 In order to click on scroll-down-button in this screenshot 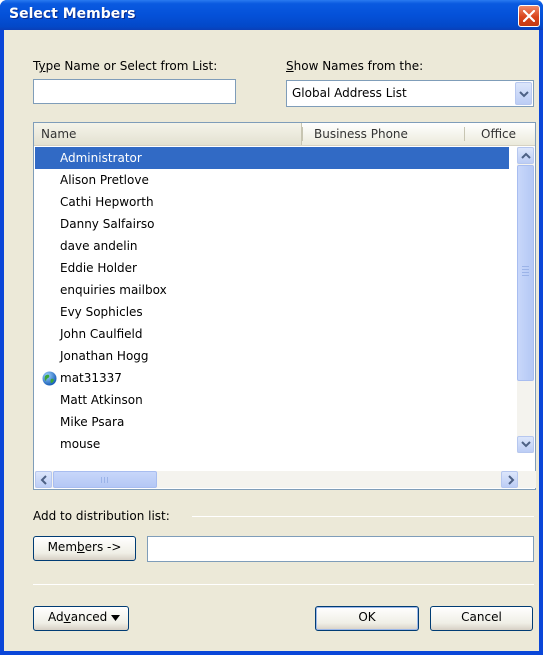, I will do `click(525, 444)`.